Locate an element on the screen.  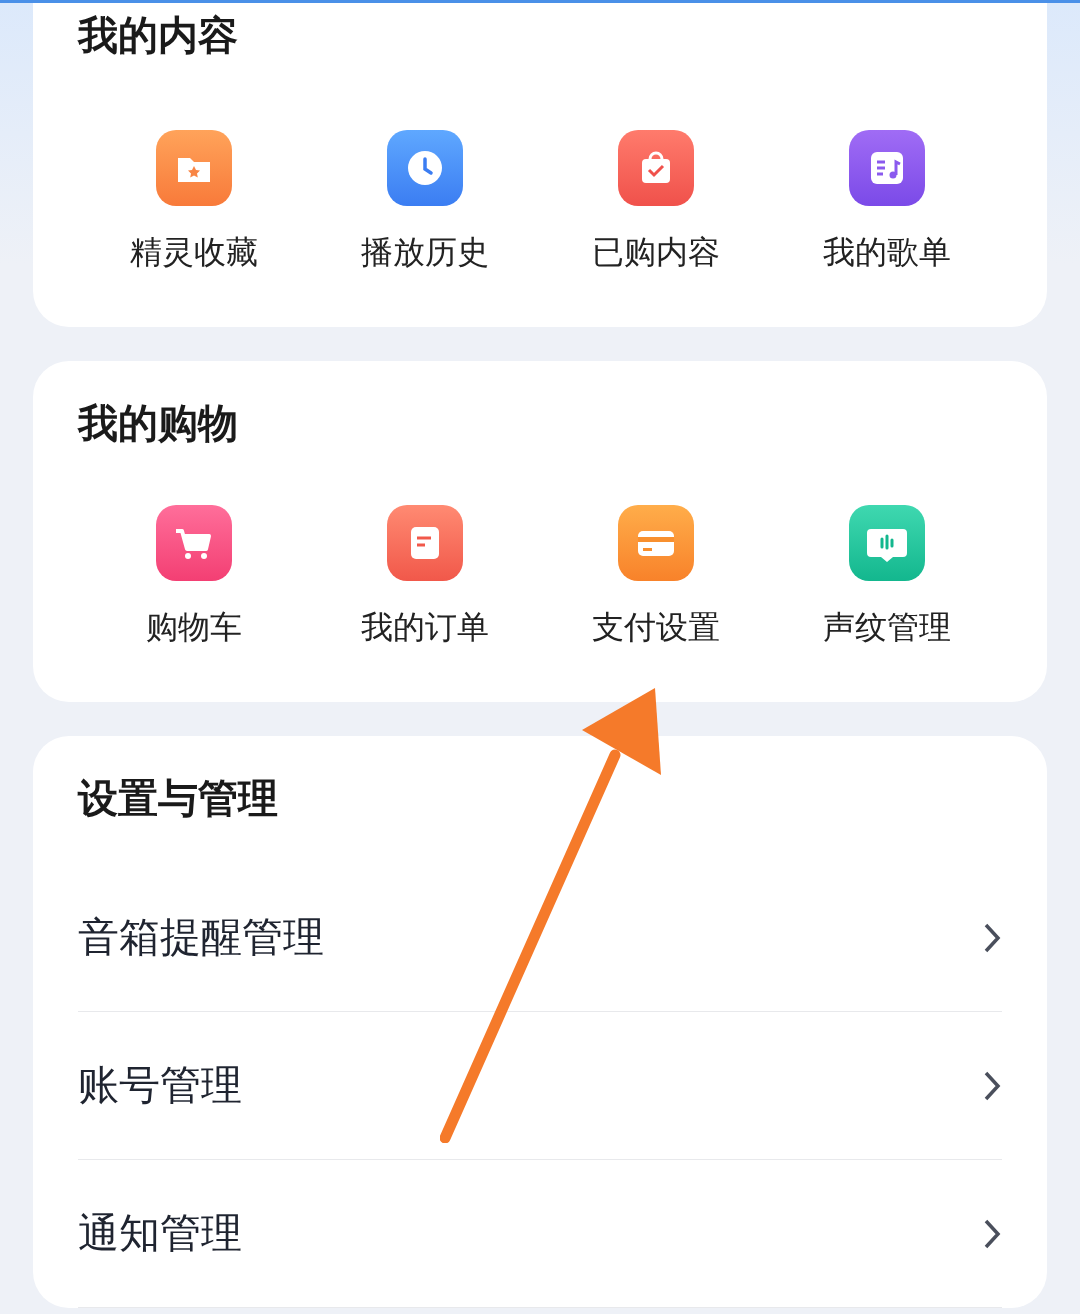
shortcut-label: 我的歌单 is located at coordinates (886, 252).